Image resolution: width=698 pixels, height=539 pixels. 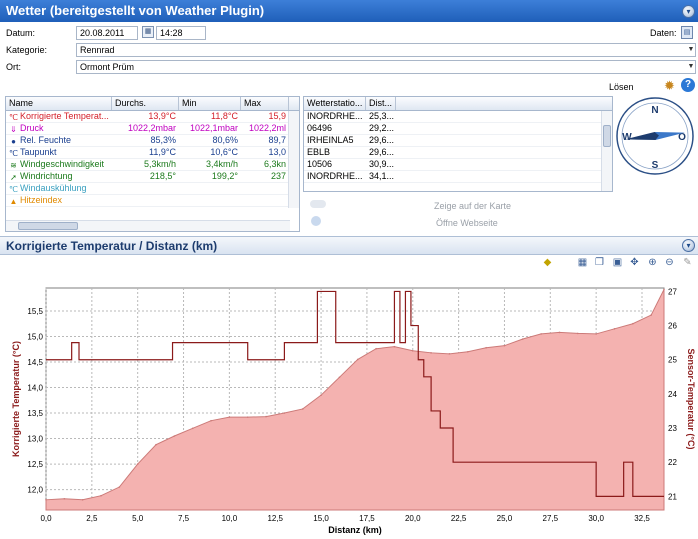 I want to click on marker-icon: ◆, so click(x=547, y=262).